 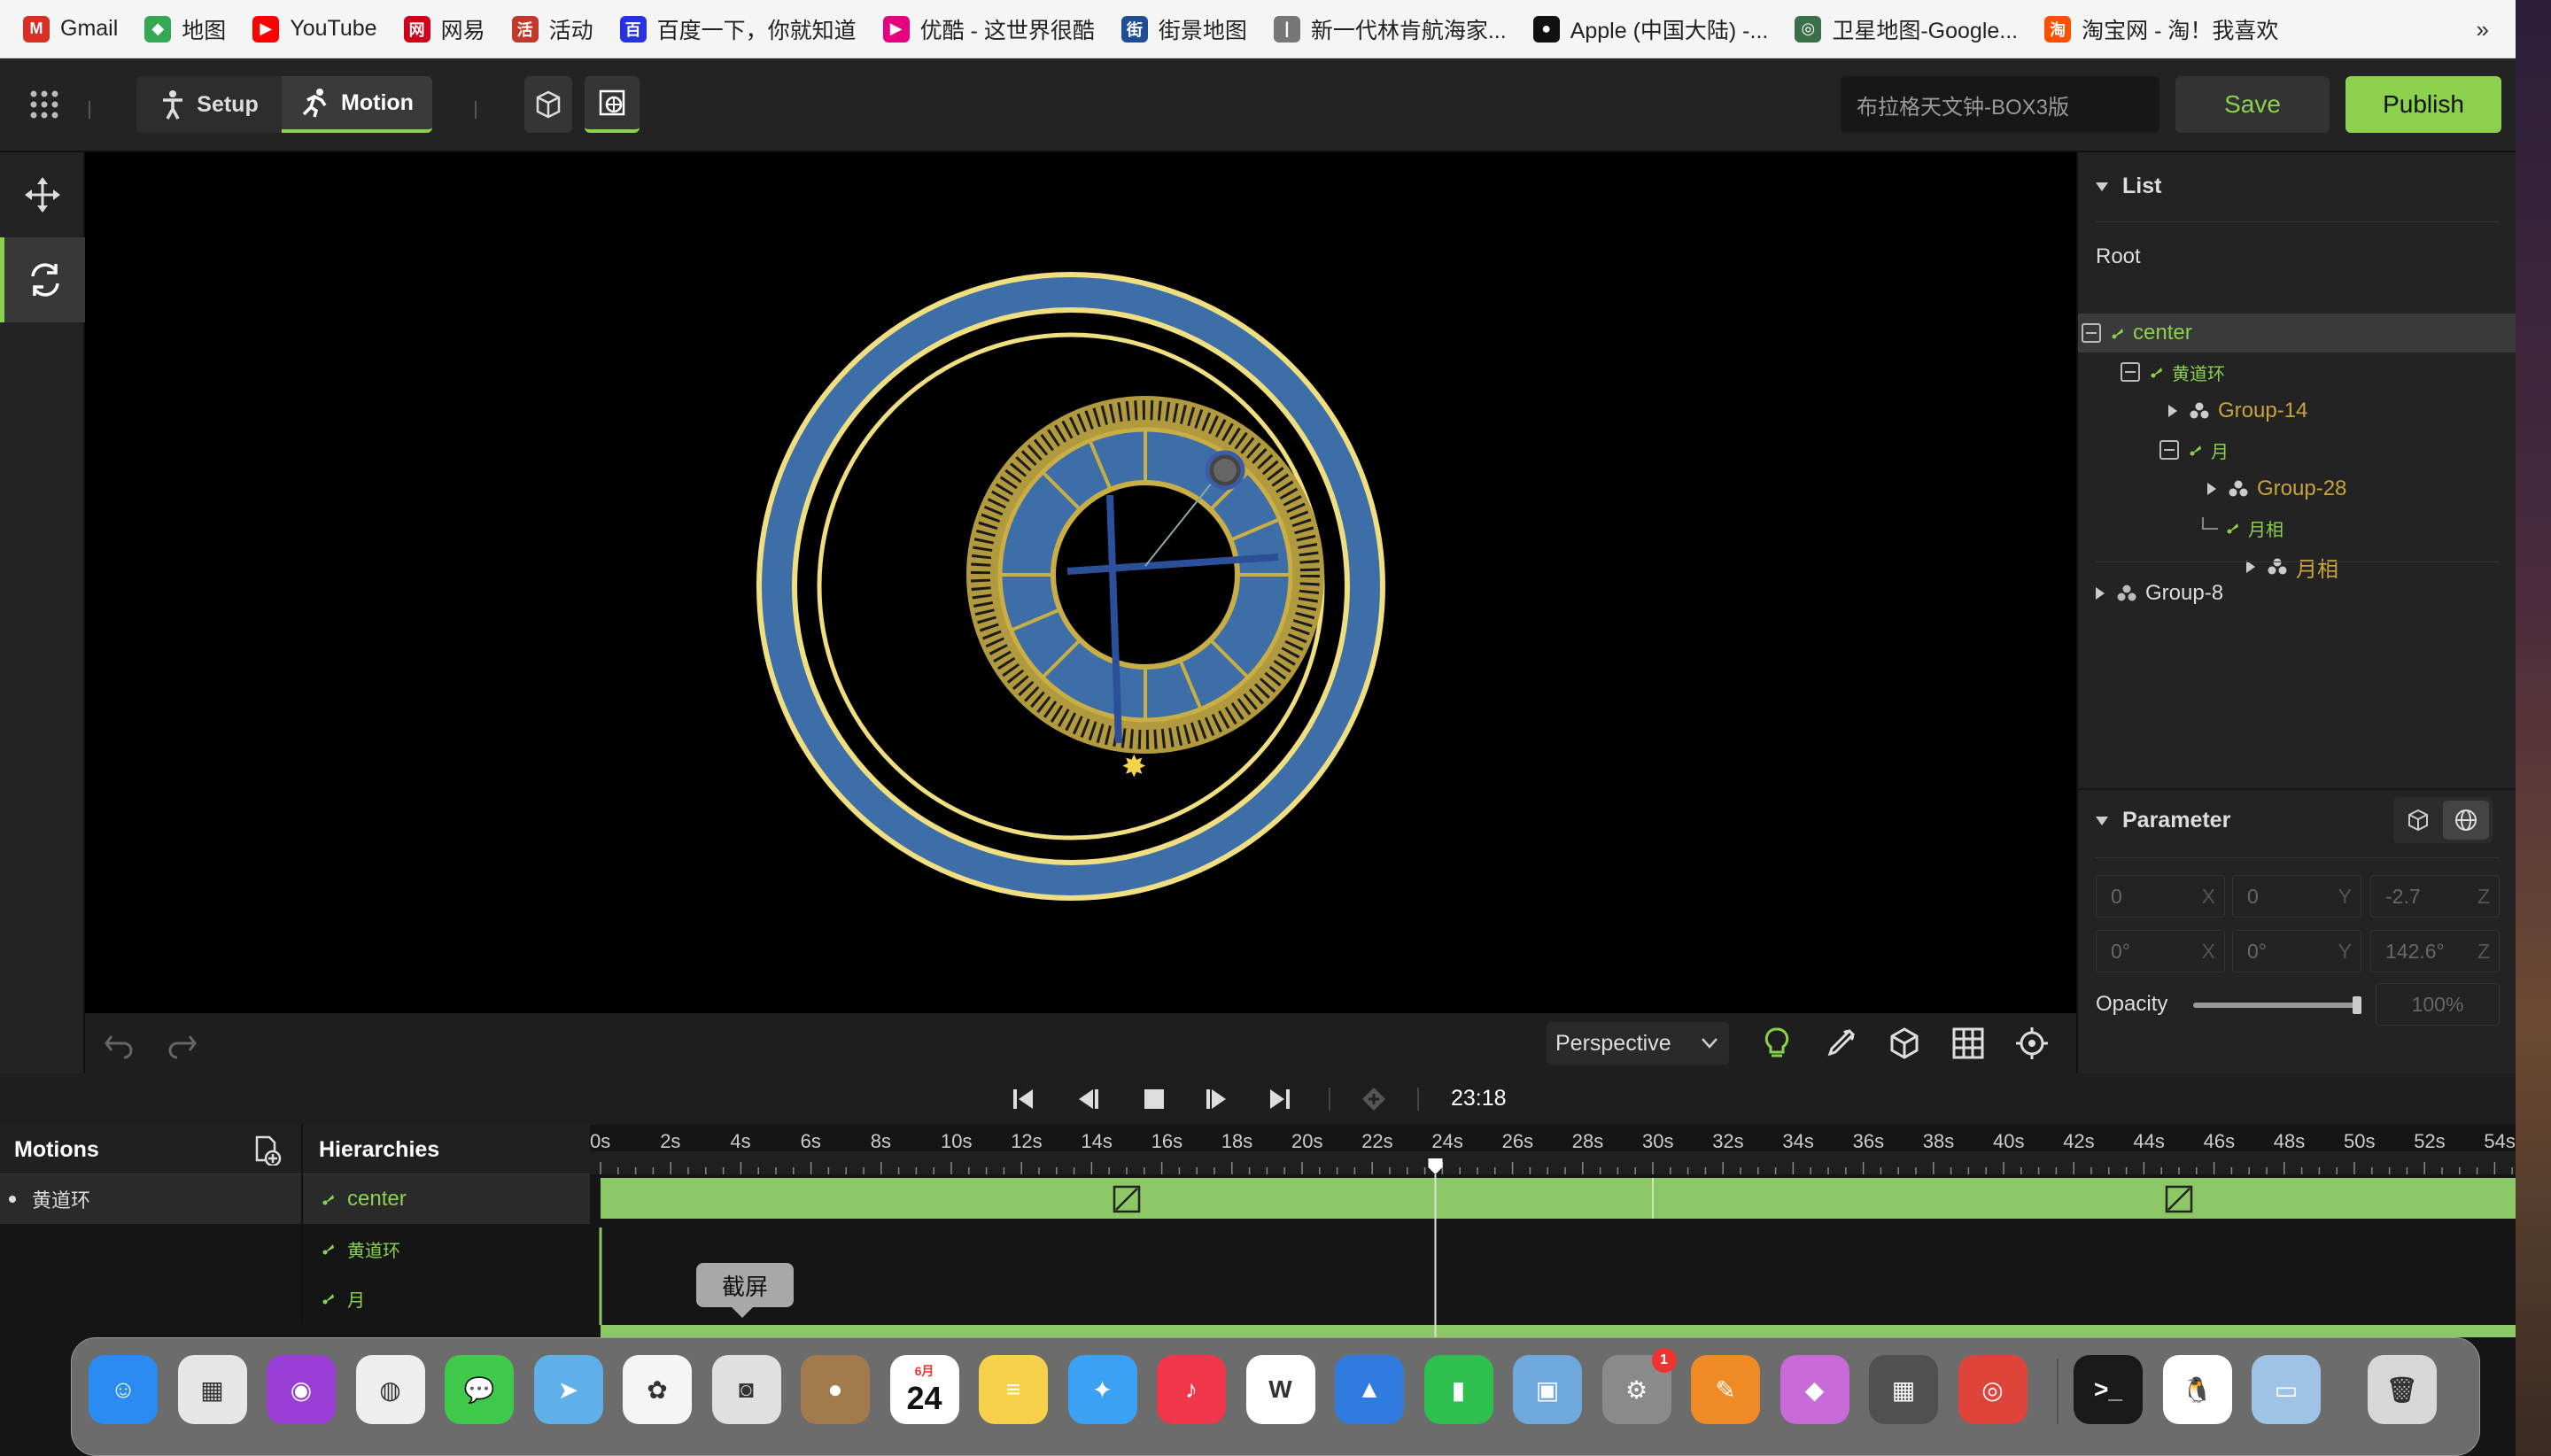 I want to click on bookmark-item: 百百度一下，你就知道, so click(x=738, y=29).